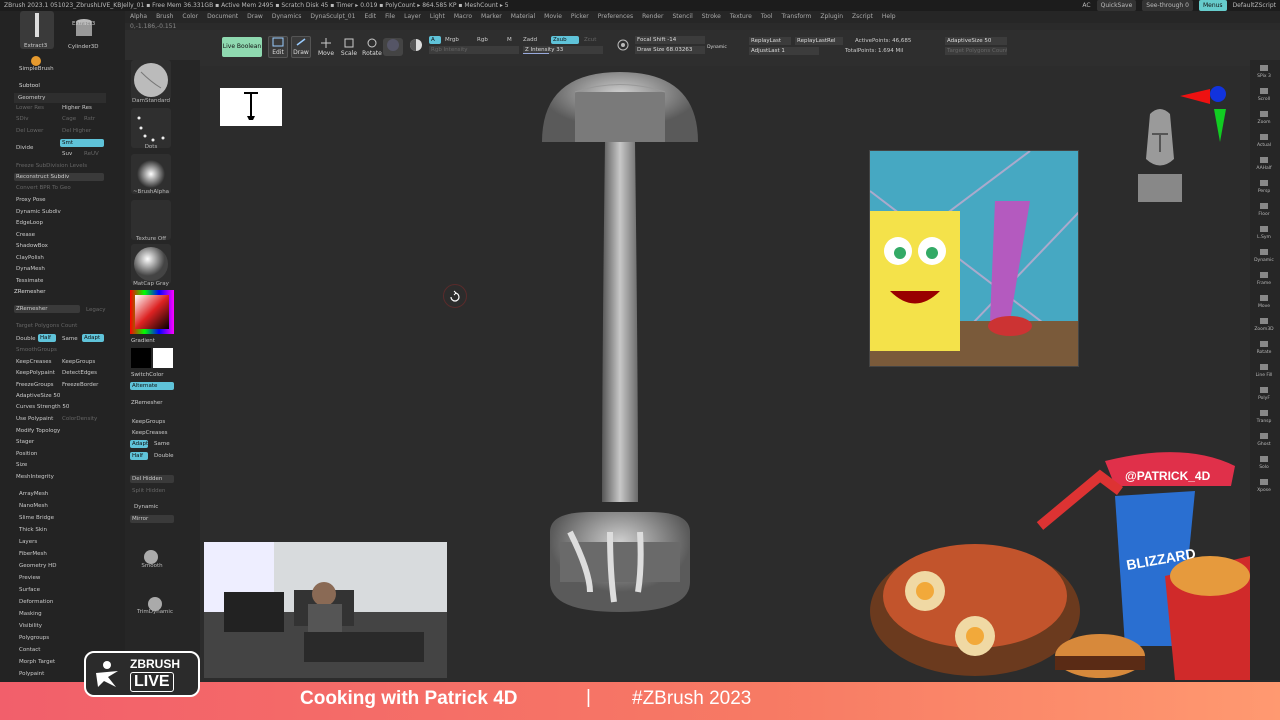 This screenshot has height=720, width=1280. Describe the element at coordinates (30, 108) in the screenshot. I see `lower-res-button: Lower Res` at that location.